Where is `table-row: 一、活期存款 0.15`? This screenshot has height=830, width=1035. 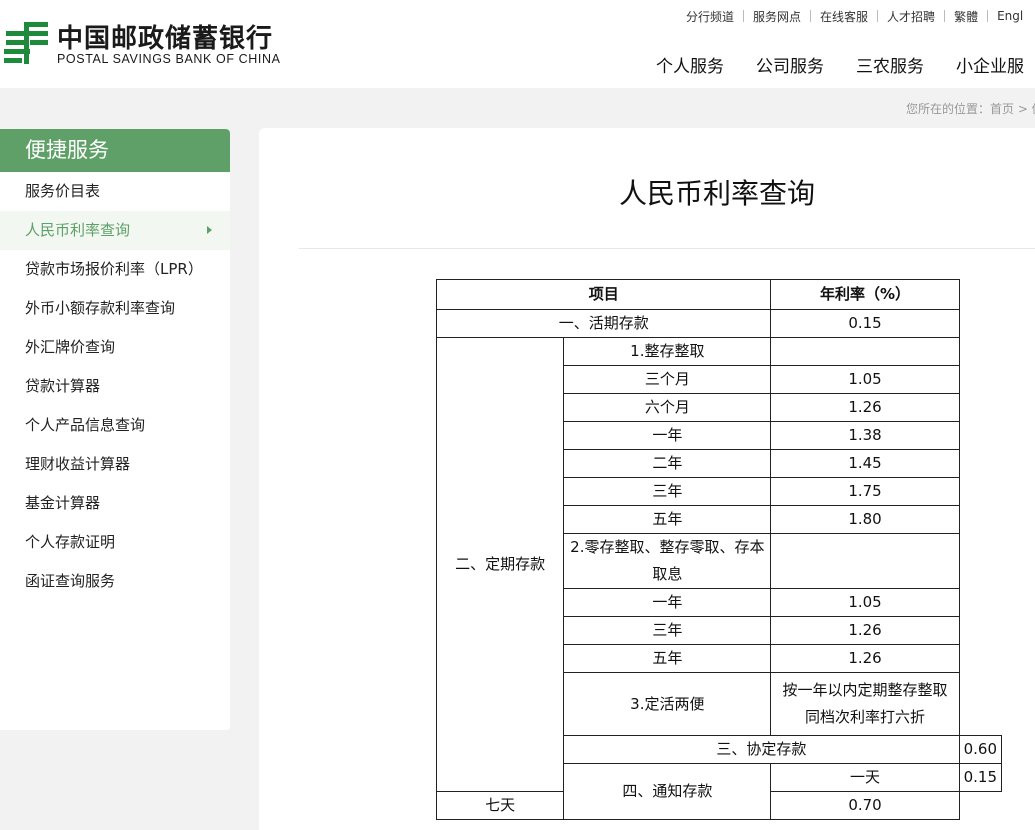
table-row: 一、活期存款 0.15 is located at coordinates (718, 323).